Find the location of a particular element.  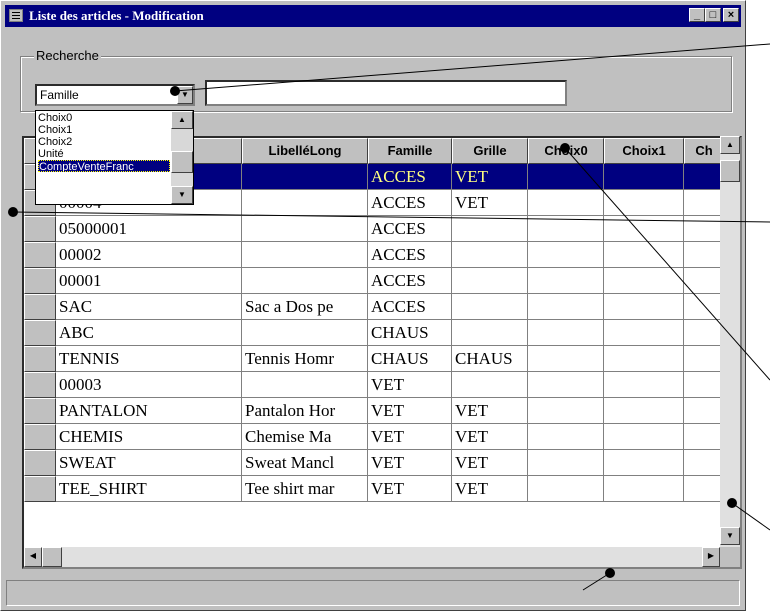

callout-dot-rowheader is located at coordinates (13, 212).